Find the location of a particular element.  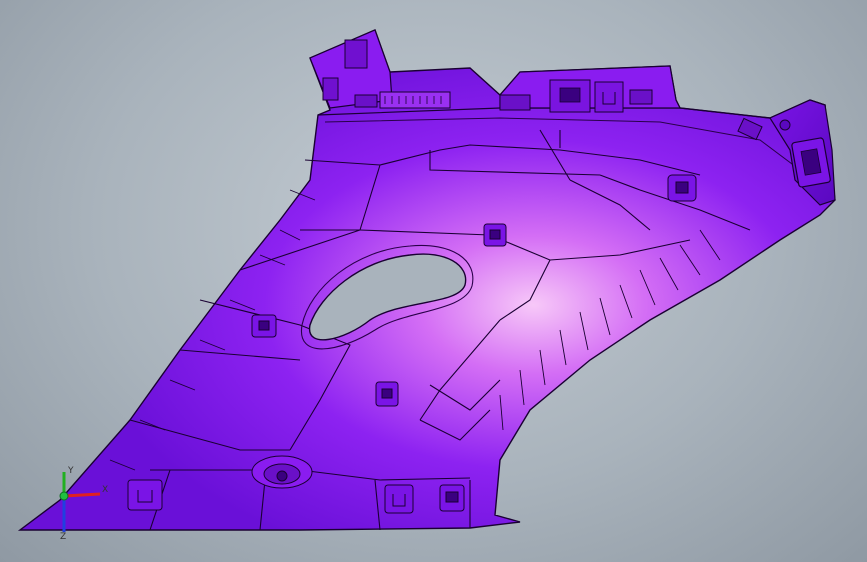

coordinate-triad: X Y Z is located at coordinates (80, 508).